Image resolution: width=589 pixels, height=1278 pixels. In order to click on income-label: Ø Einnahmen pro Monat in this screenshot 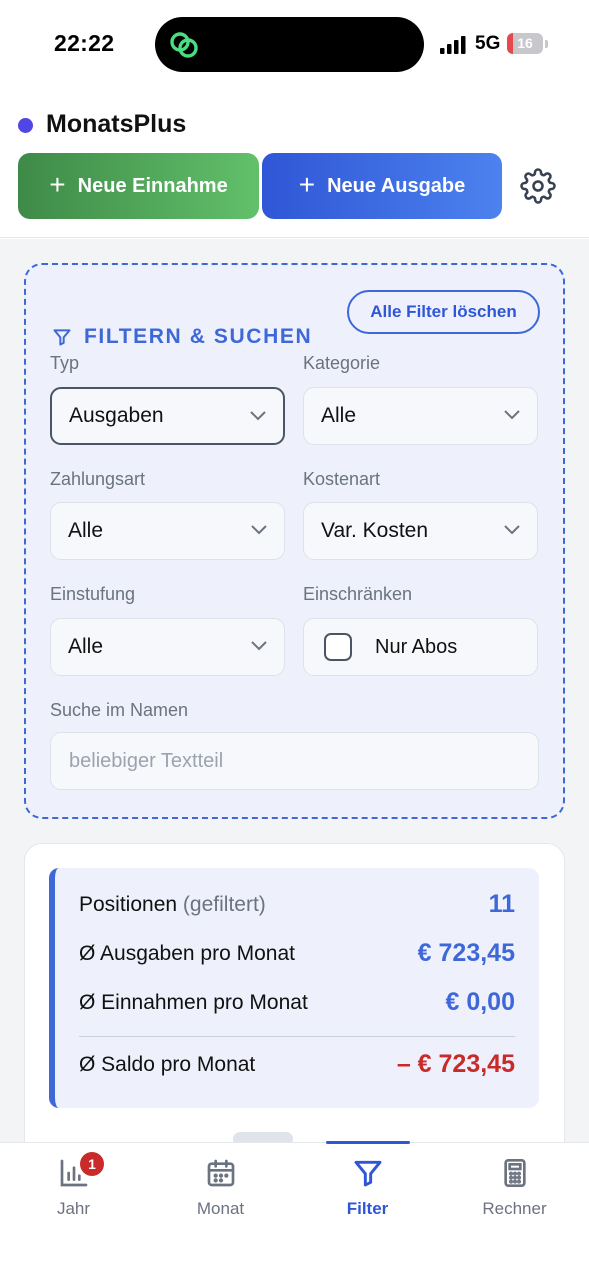, I will do `click(193, 1002)`.